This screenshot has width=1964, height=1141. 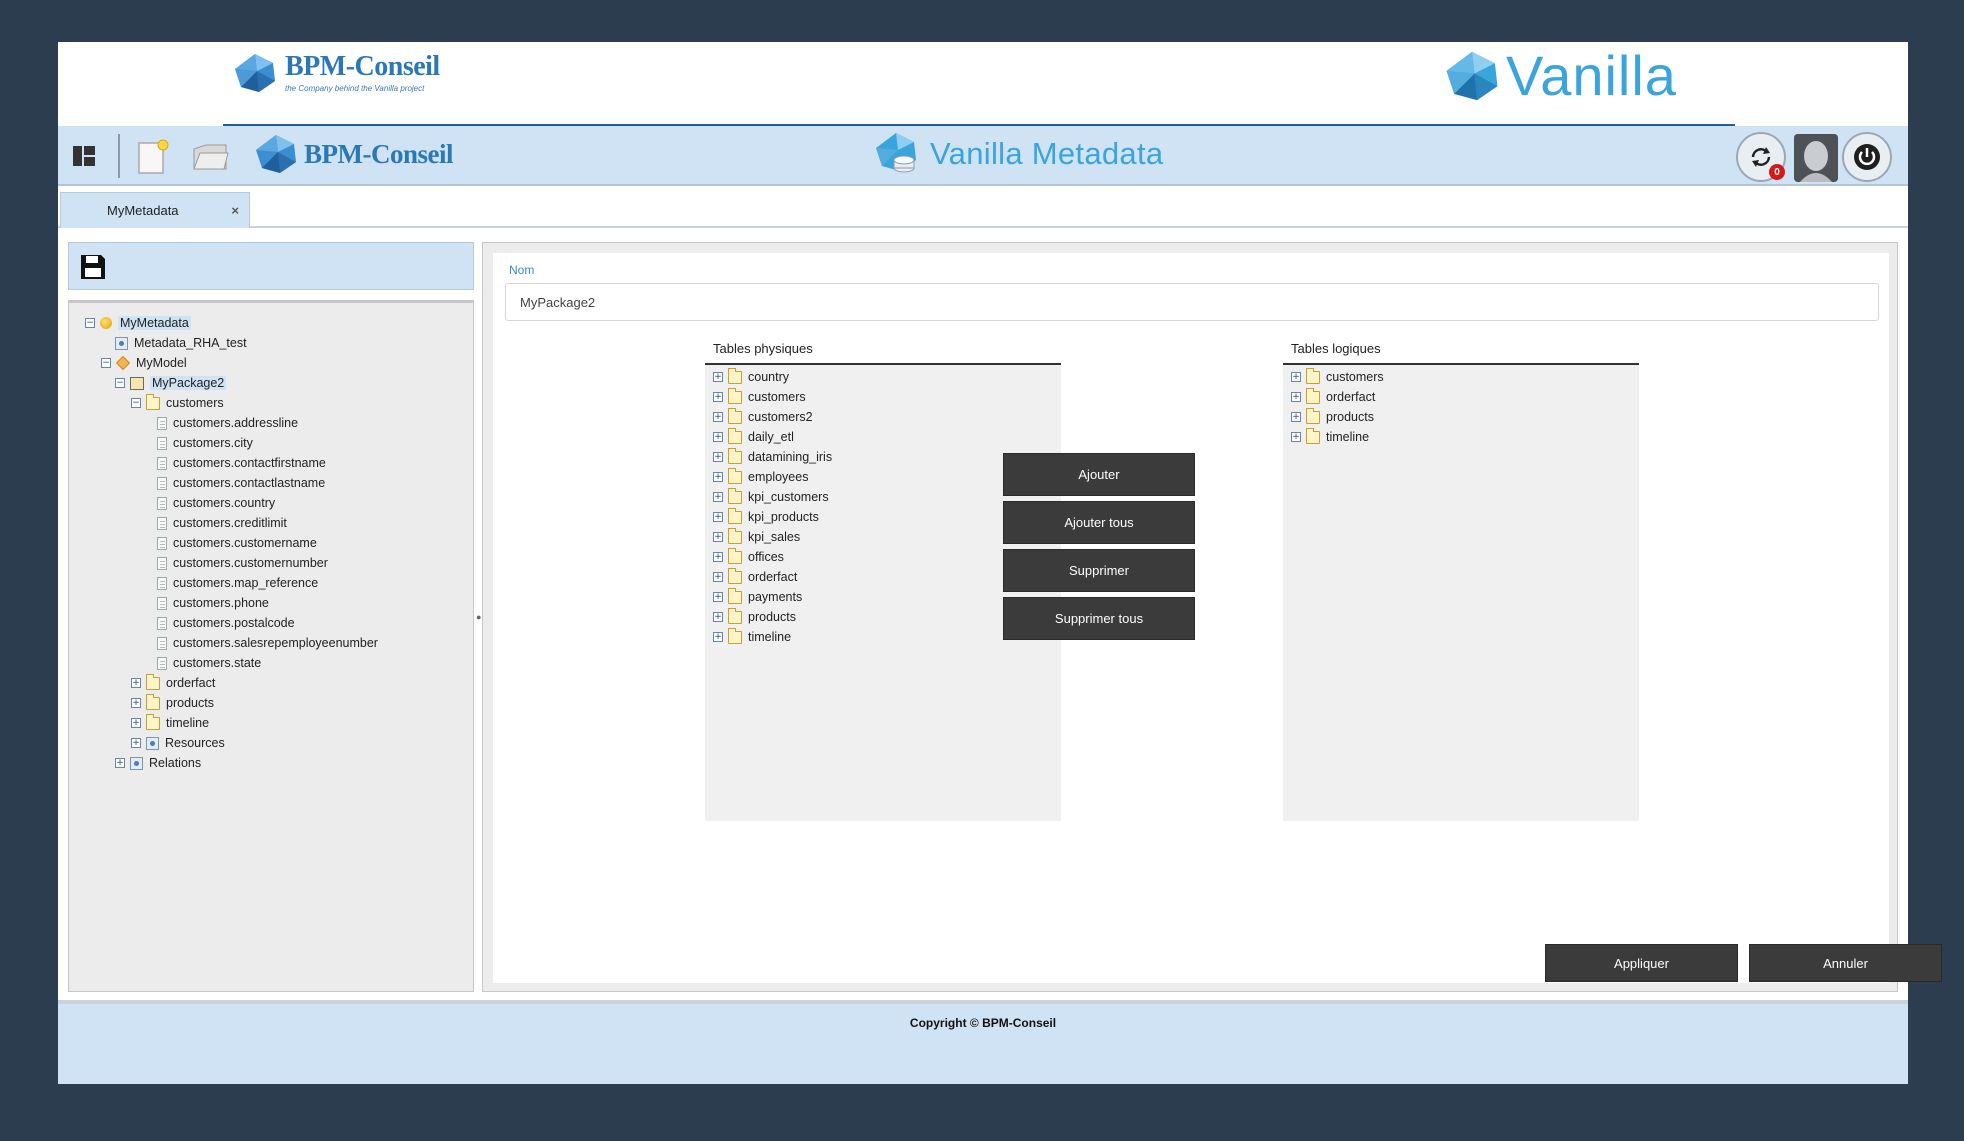 What do you see at coordinates (226, 623) in the screenshot?
I see `tree-node-column: customers.postalcode` at bounding box center [226, 623].